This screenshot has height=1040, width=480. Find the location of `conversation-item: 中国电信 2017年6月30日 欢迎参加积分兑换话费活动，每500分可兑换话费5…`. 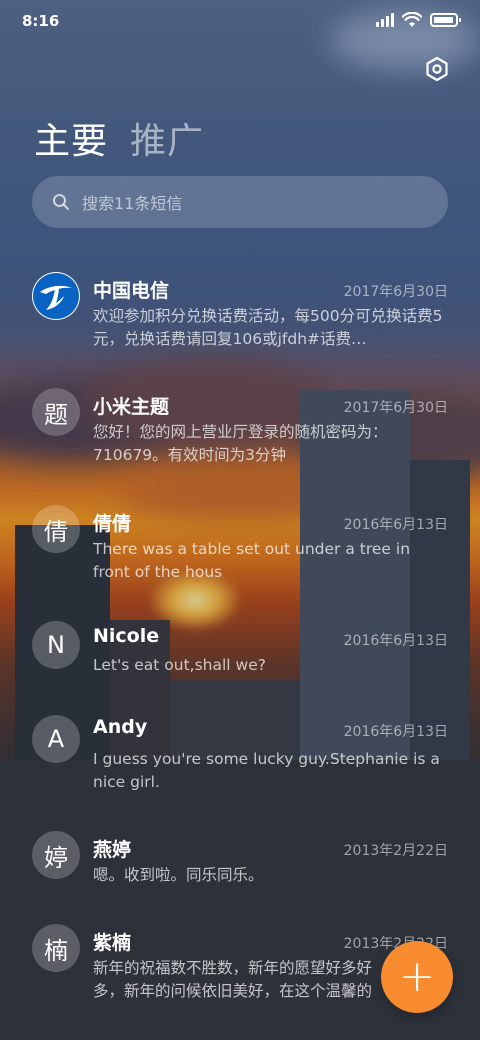

conversation-item: 中国电信 2017年6月30日 欢迎参加积分兑换话费活动，每500分可兑换话费5… is located at coordinates (240, 312).